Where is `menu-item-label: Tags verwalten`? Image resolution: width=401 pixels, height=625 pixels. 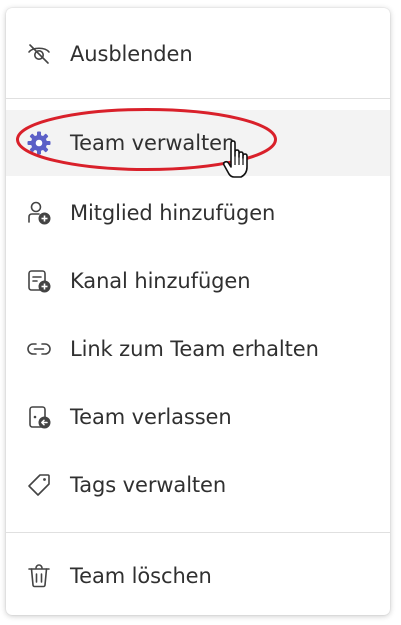
menu-item-label: Tags verwalten is located at coordinates (148, 485).